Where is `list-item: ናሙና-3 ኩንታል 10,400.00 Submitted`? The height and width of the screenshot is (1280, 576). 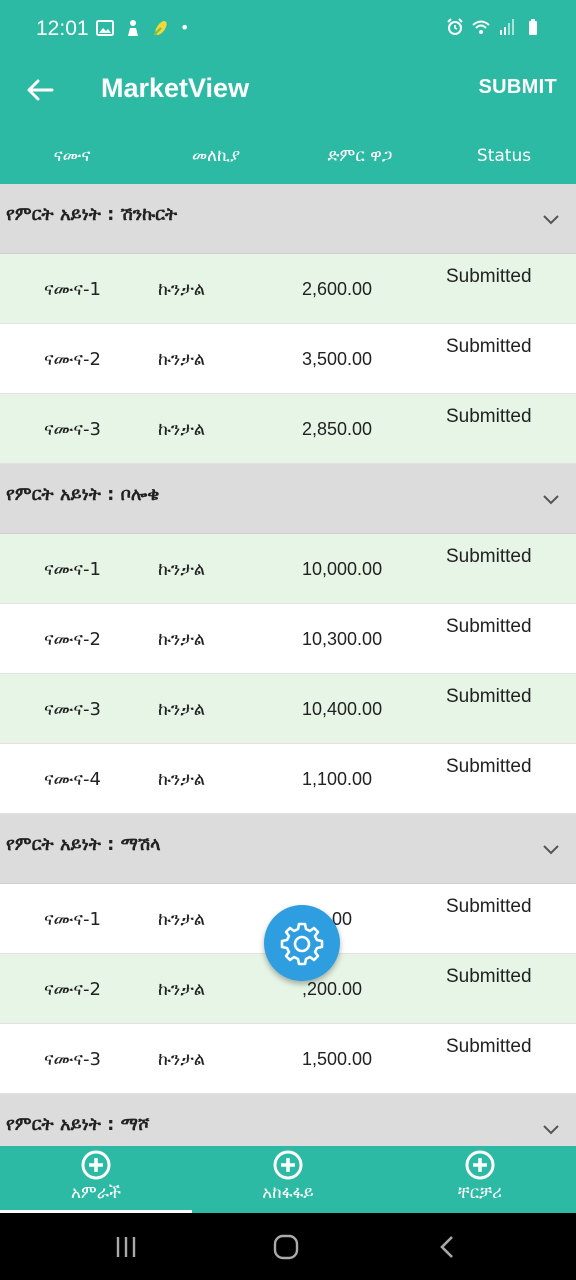
list-item: ናሙና-3 ኩንታል 10,400.00 Submitted is located at coordinates (288, 709).